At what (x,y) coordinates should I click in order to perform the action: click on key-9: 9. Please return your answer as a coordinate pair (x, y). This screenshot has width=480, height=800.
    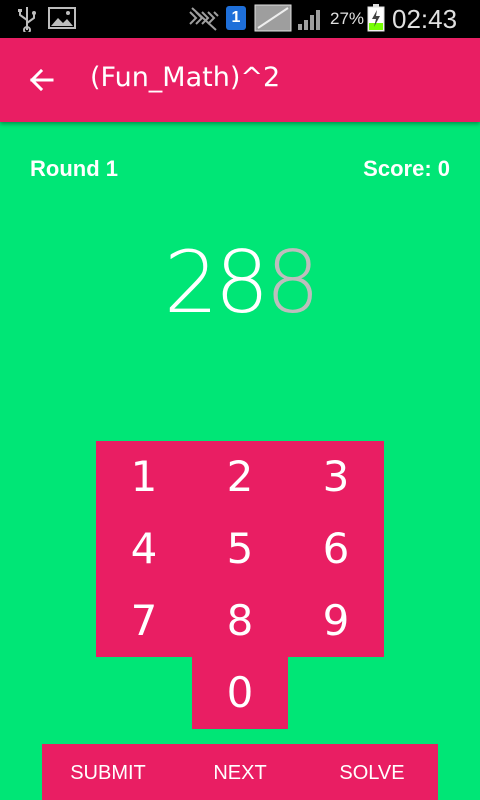
    Looking at the image, I should click on (336, 621).